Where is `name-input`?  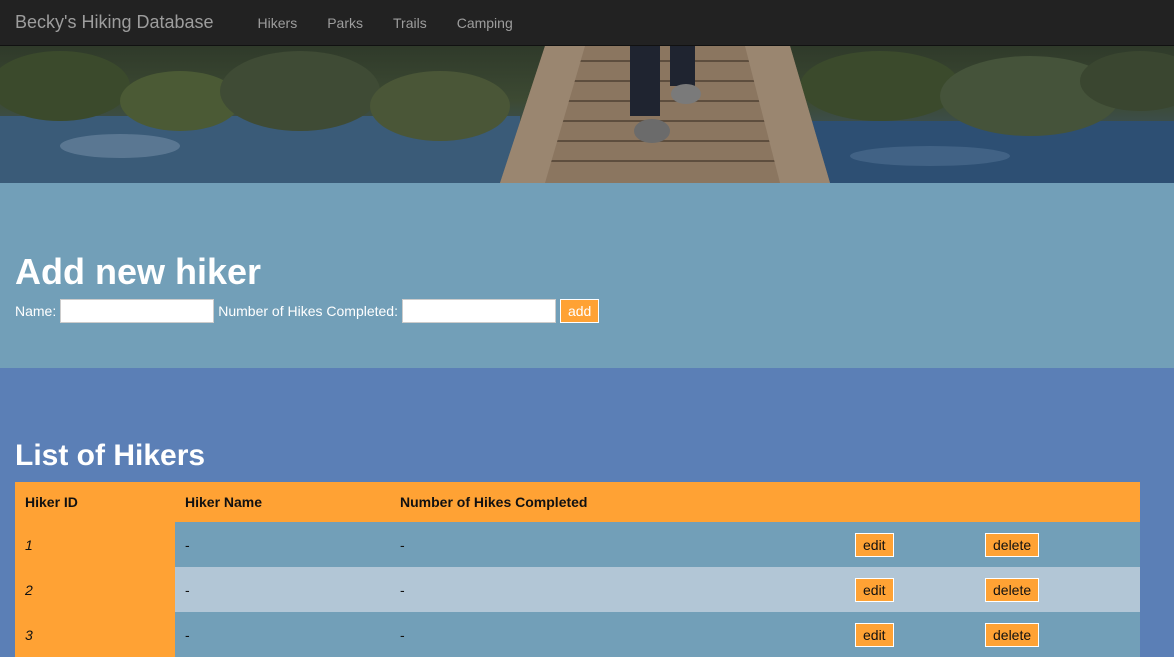
name-input is located at coordinates (137, 311).